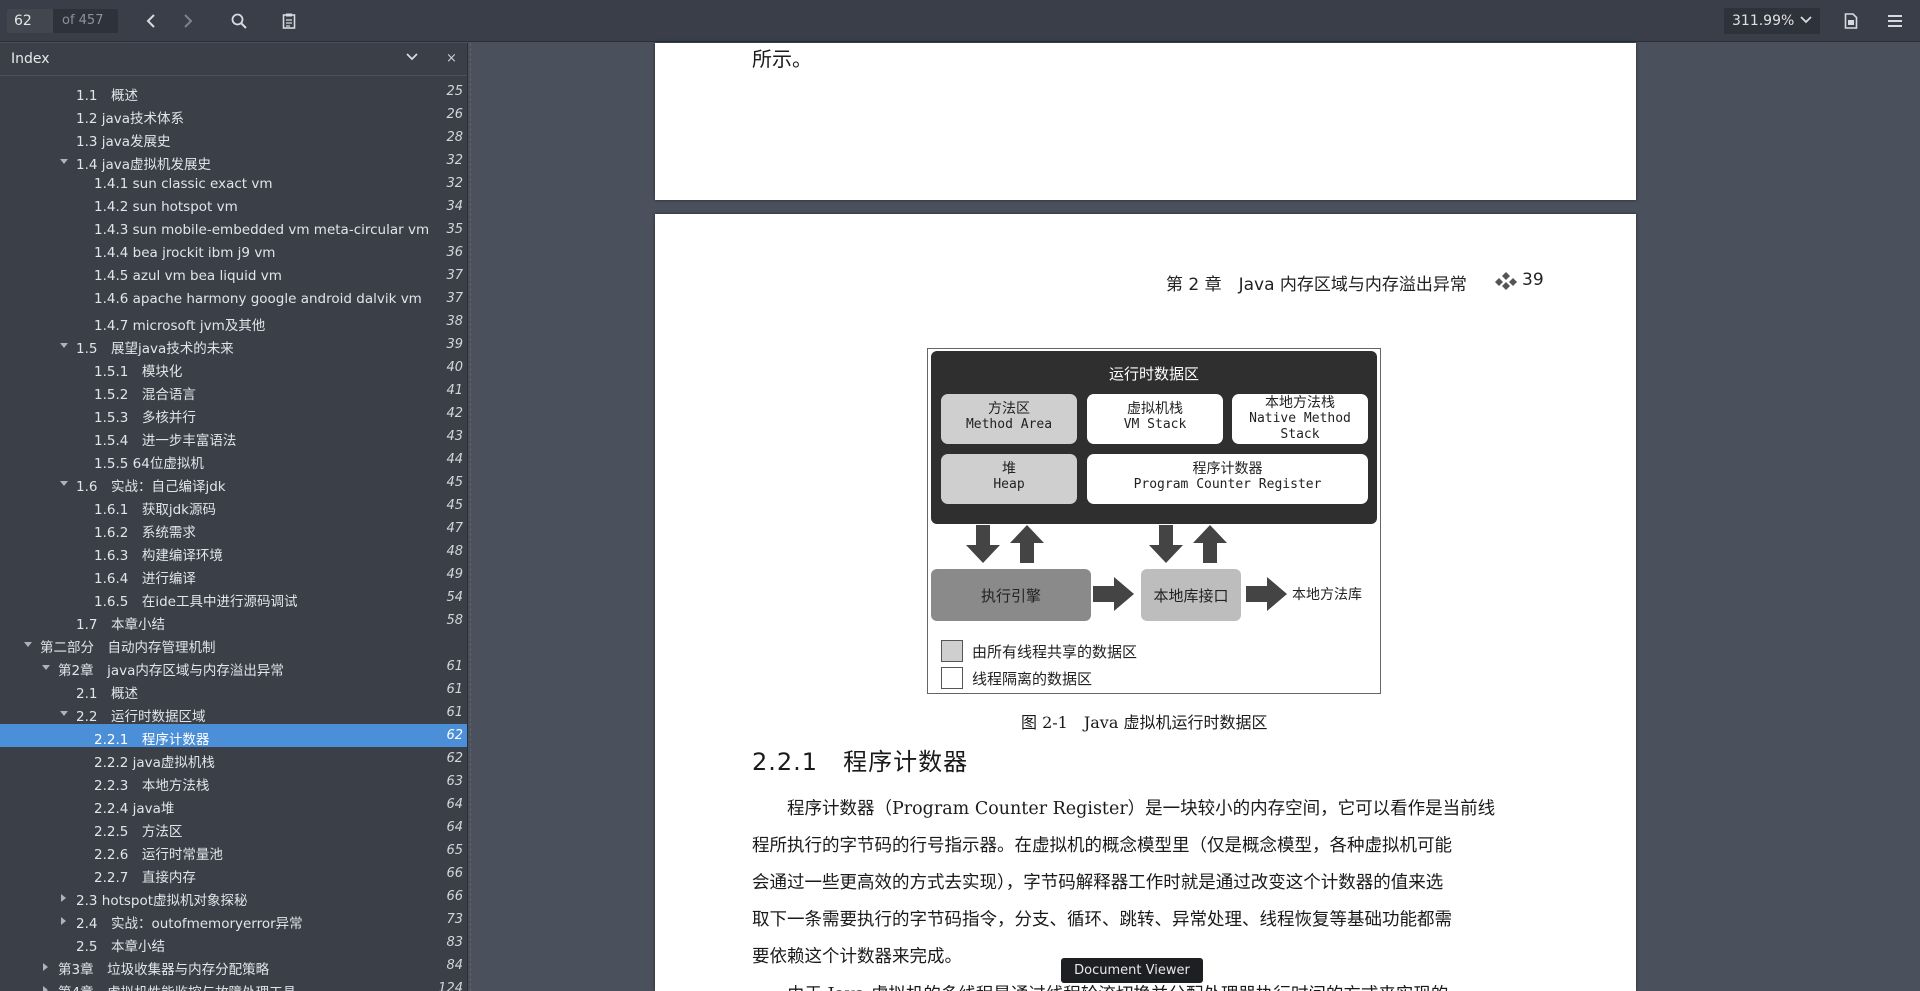  I want to click on toc-item: 2.2.7 直接内存 66, so click(233, 874).